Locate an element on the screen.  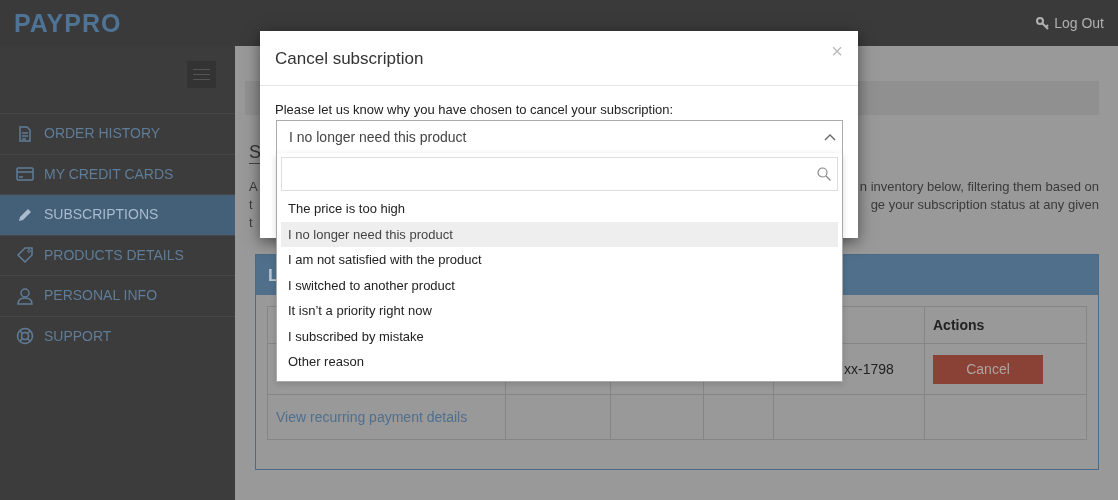
logout-link: Log Out is located at coordinates (1070, 23).